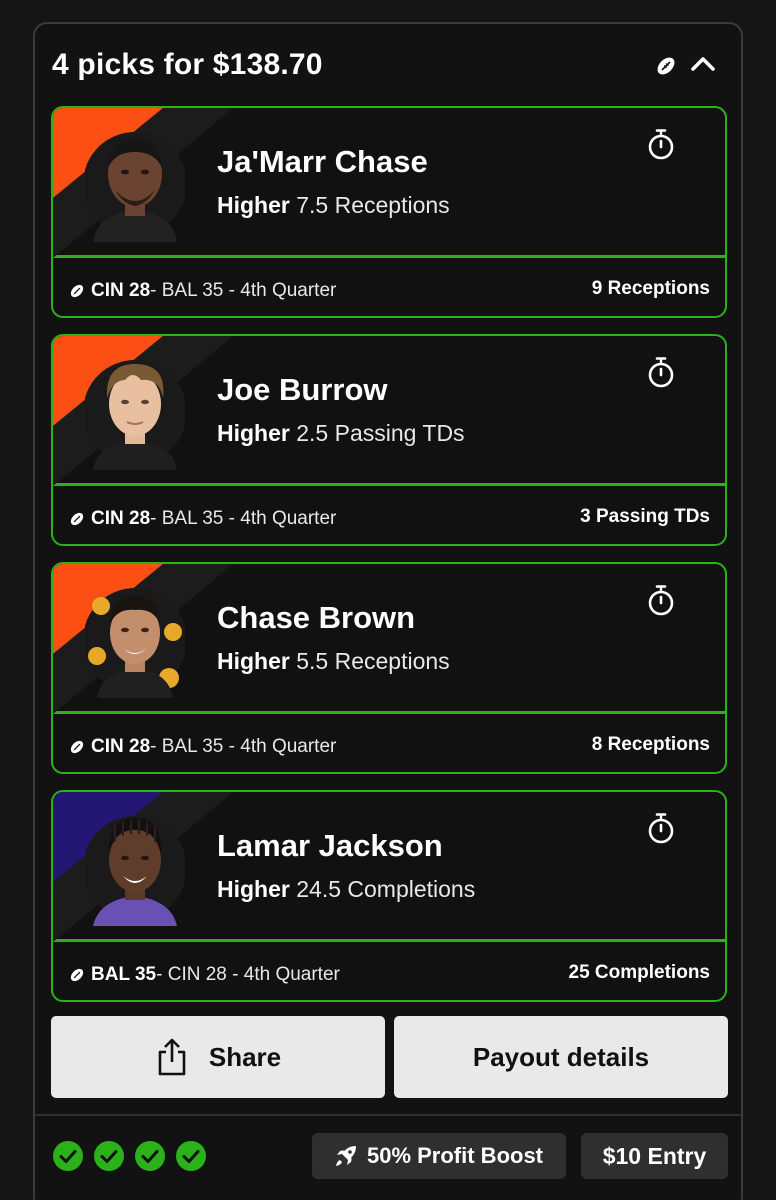  What do you see at coordinates (302, 389) in the screenshot?
I see `player-name: Joe Burrow` at bounding box center [302, 389].